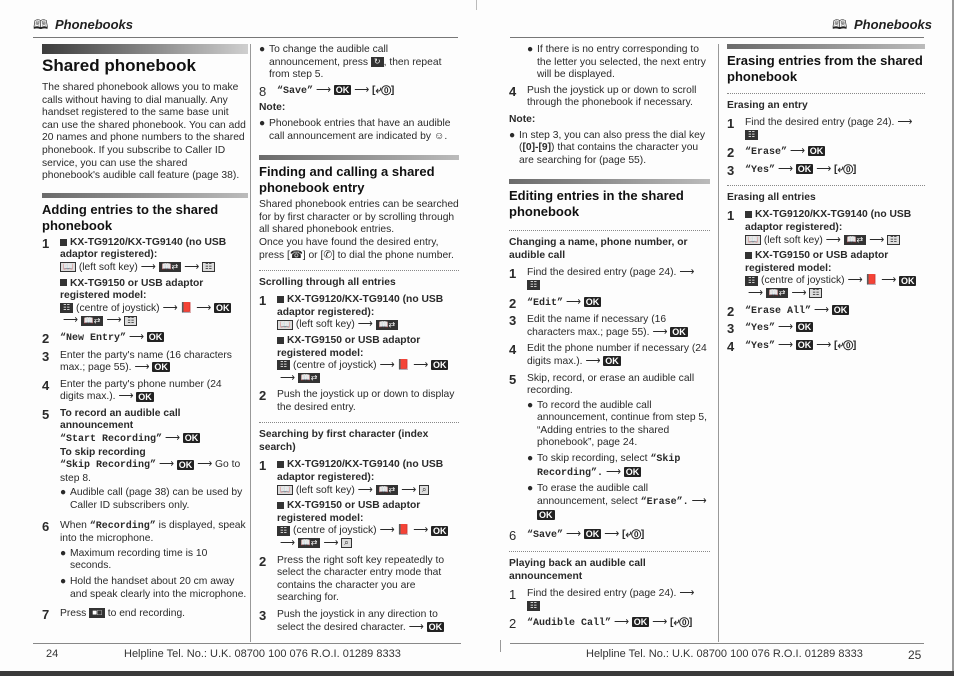  Describe the element at coordinates (609, 600) in the screenshot. I see `step: 1 Find the desired entry (page 24). ⟶ ☷` at that location.